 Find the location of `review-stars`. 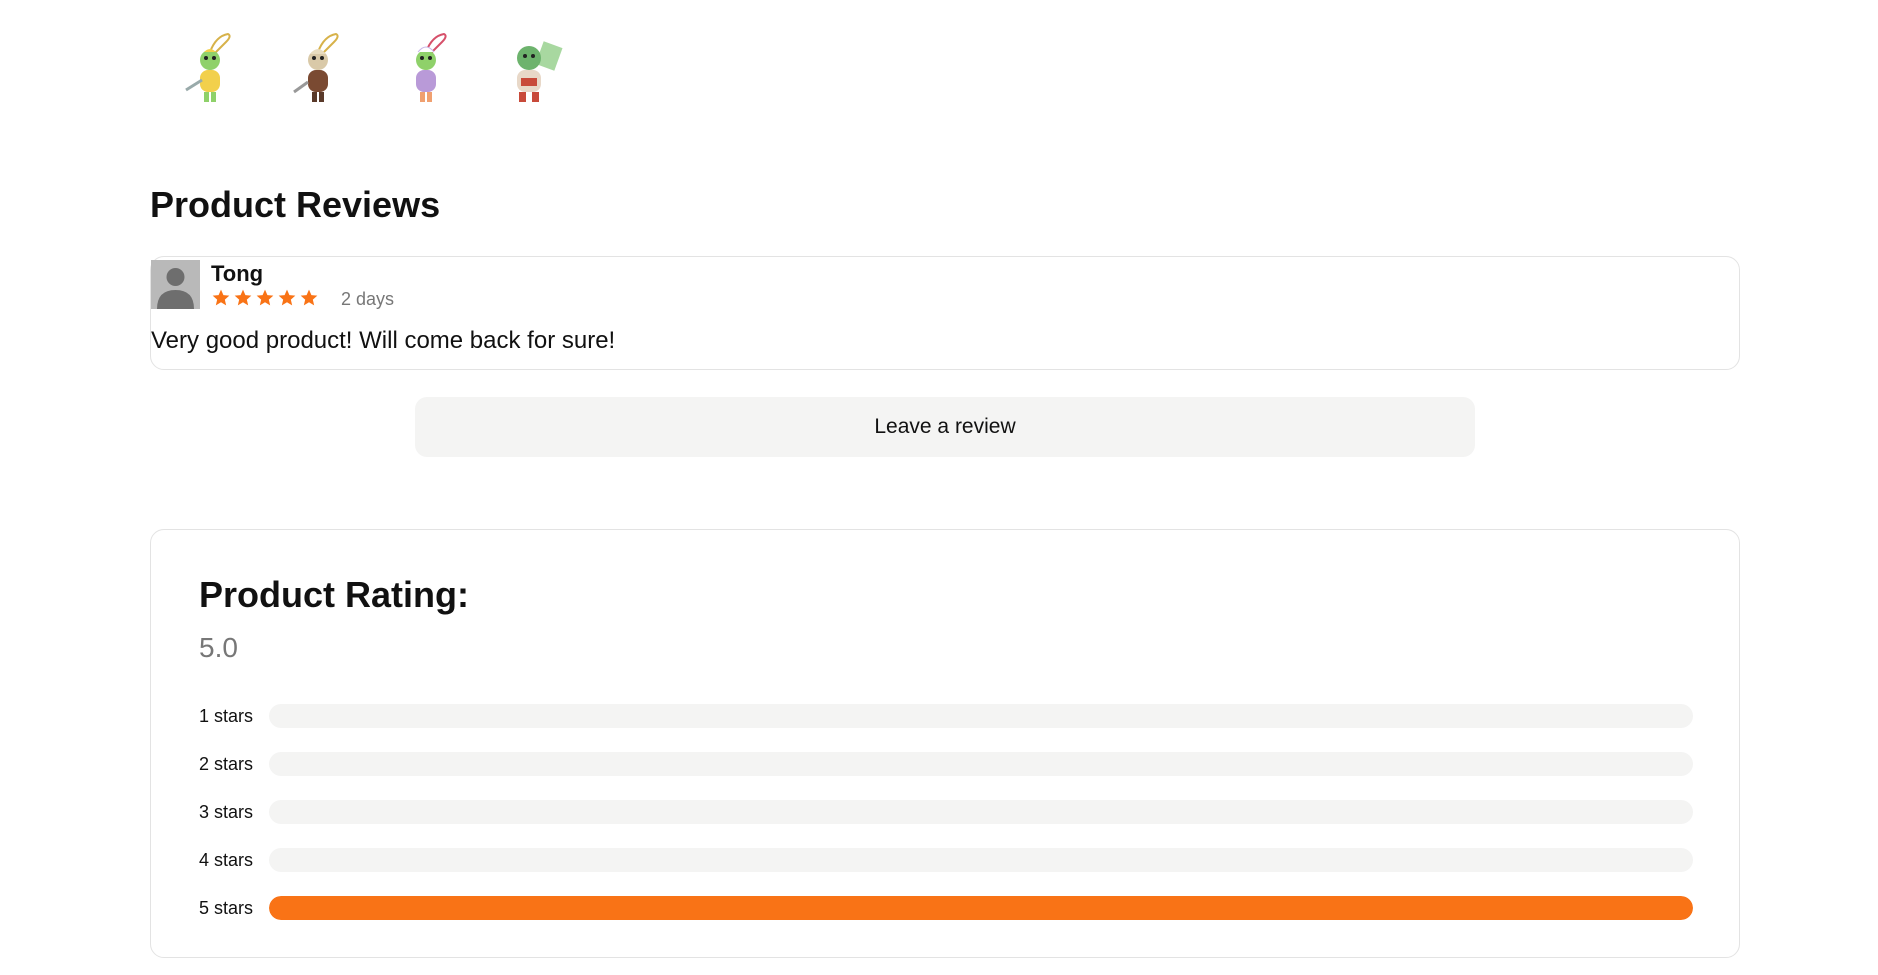

review-stars is located at coordinates (265, 298).